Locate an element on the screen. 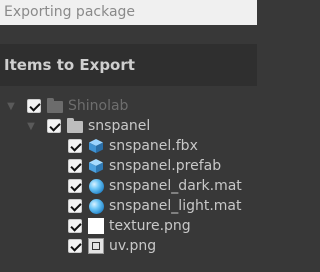  tree-item-snspanel: ▼ snspanel is located at coordinates (128, 126).